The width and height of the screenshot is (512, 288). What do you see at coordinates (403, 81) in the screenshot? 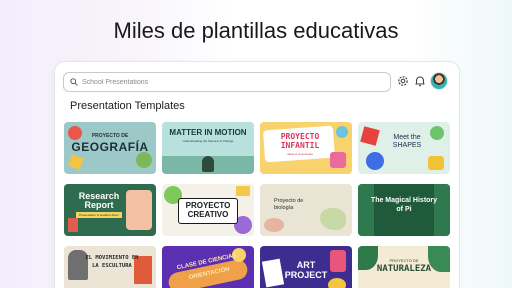
I see `gear-icon` at bounding box center [403, 81].